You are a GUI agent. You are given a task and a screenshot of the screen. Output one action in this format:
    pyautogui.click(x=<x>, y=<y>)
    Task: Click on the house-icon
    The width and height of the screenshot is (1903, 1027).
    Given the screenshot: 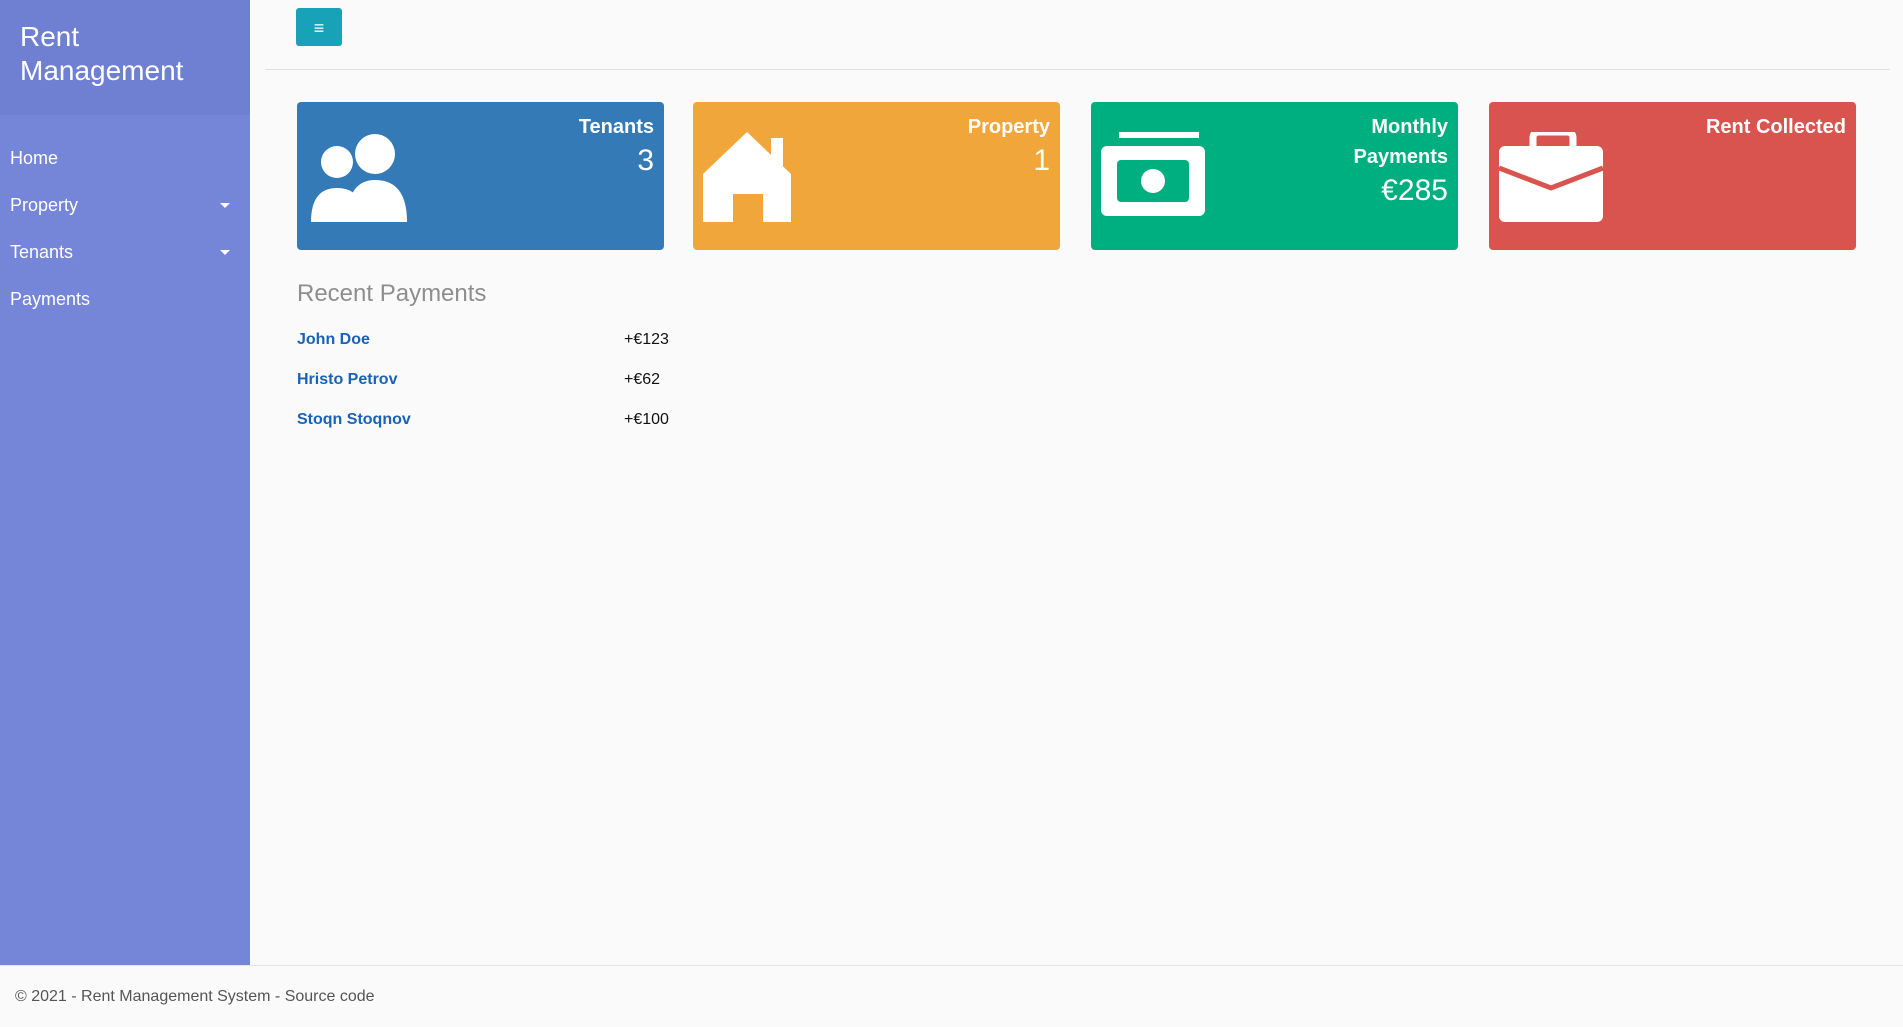 What is the action you would take?
    pyautogui.click(x=747, y=177)
    